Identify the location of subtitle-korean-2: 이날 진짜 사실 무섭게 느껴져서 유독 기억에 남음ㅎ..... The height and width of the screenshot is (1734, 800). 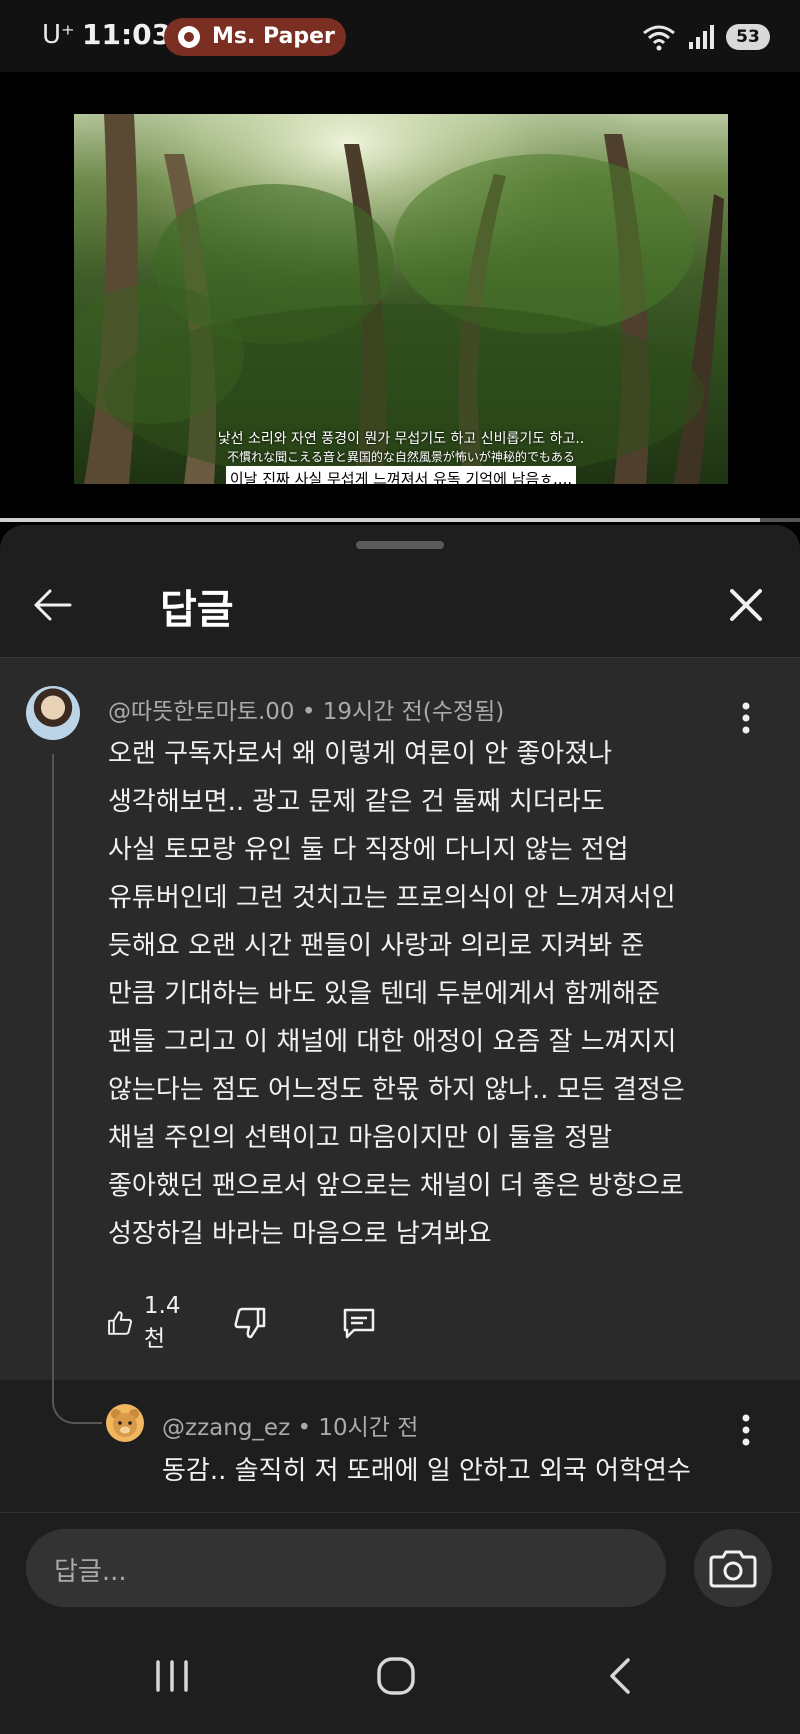
(401, 475).